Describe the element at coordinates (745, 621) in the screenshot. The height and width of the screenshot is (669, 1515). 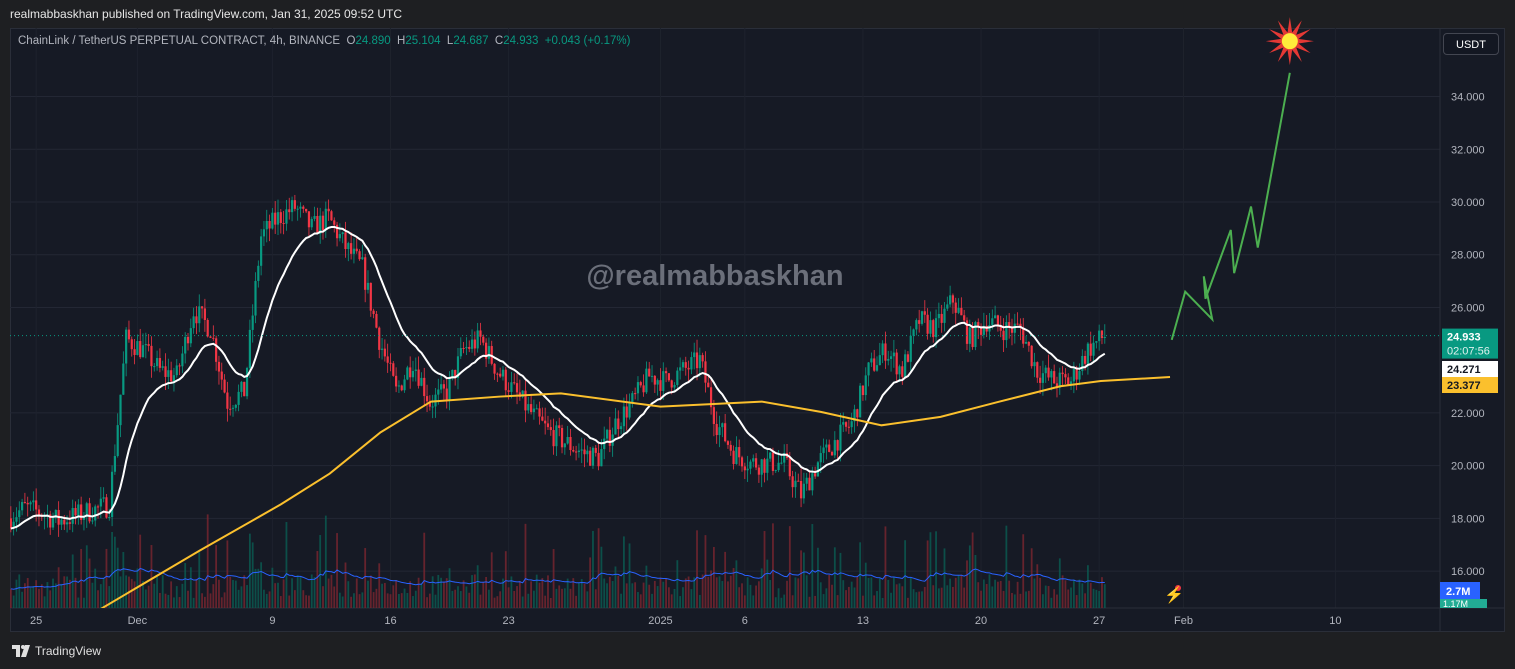
I see `x-tick-label: 6` at that location.